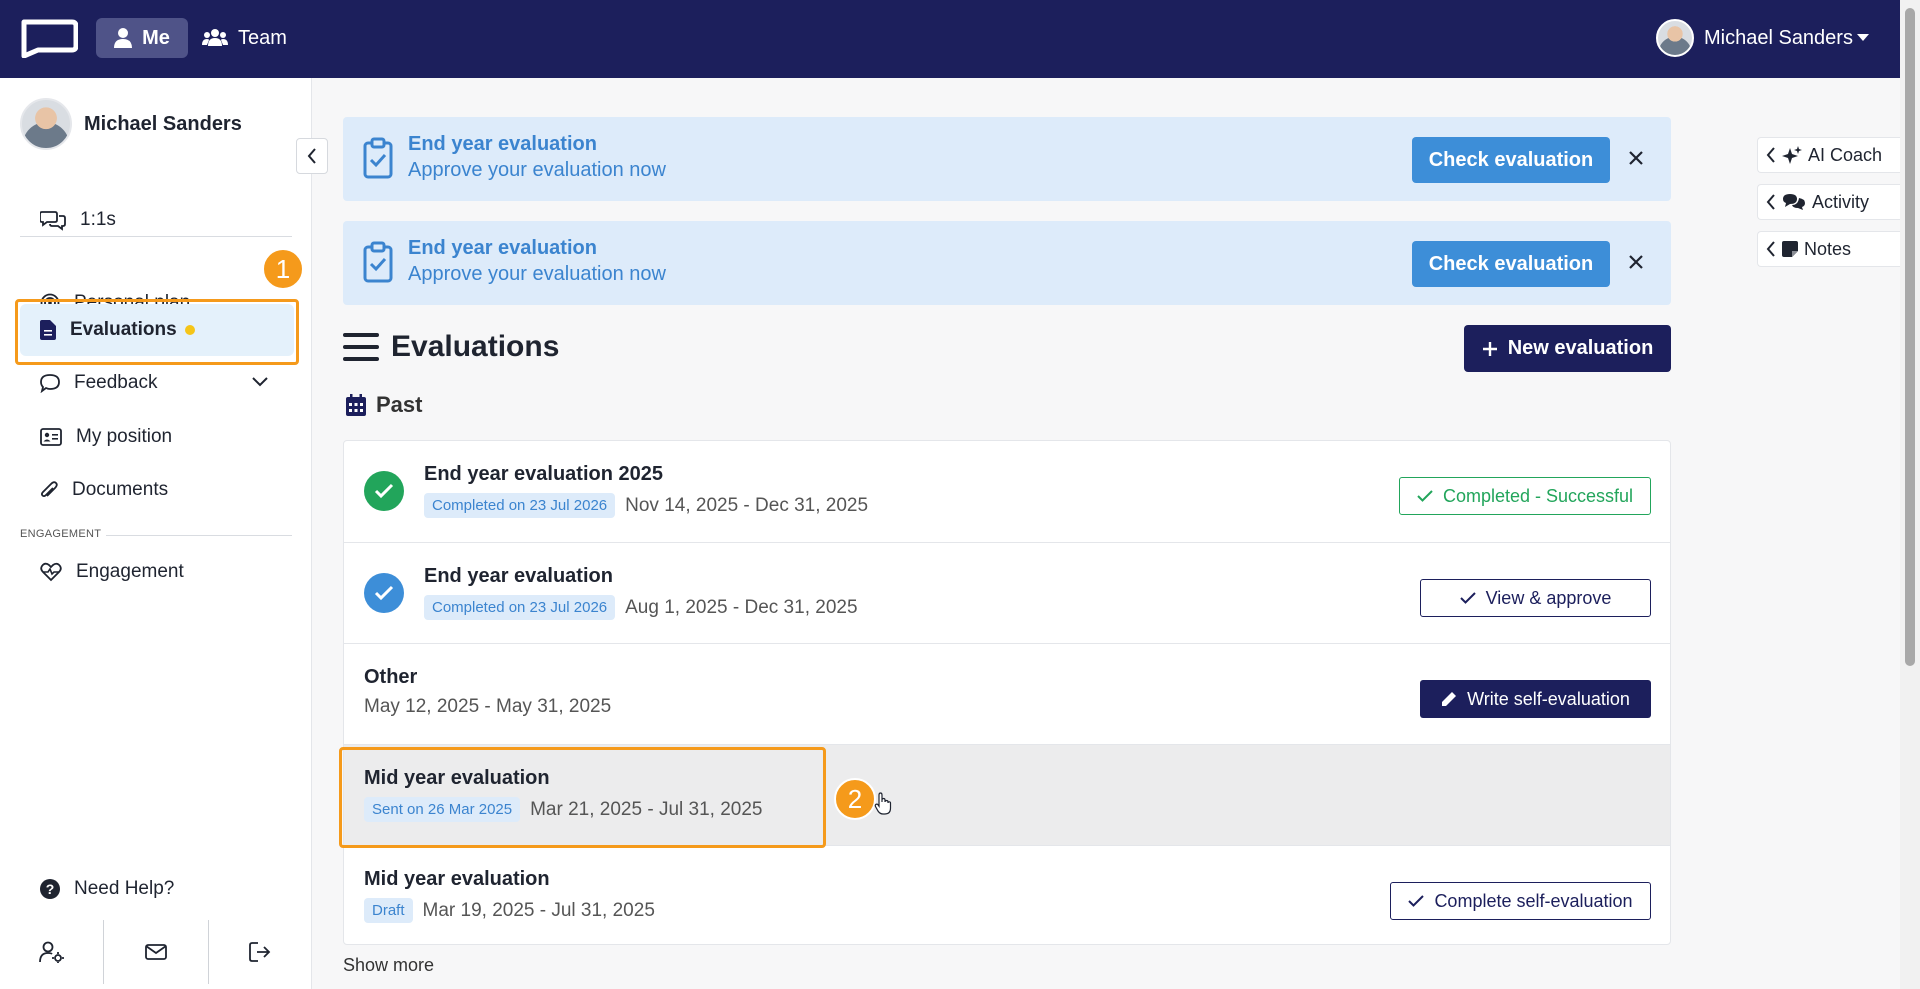 This screenshot has height=989, width=1920. What do you see at coordinates (1520, 901) in the screenshot?
I see `complete-self-evaluation-button: Complete self-evaluation` at bounding box center [1520, 901].